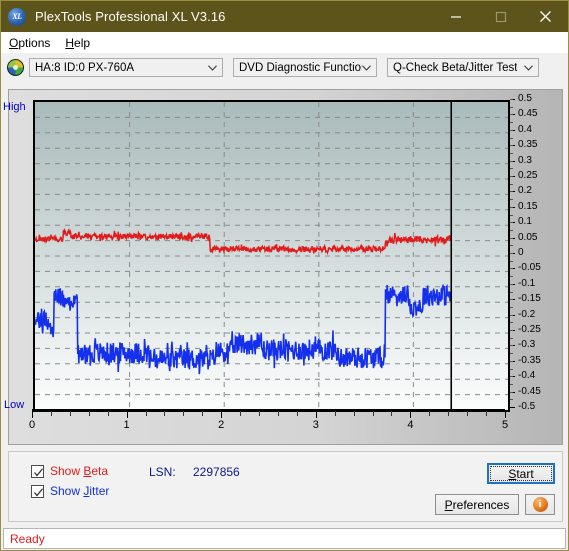 The width and height of the screenshot is (569, 551). Describe the element at coordinates (269, 424) in the screenshot. I see `x-axis-ticks: 0 1 2 3 4 5` at that location.